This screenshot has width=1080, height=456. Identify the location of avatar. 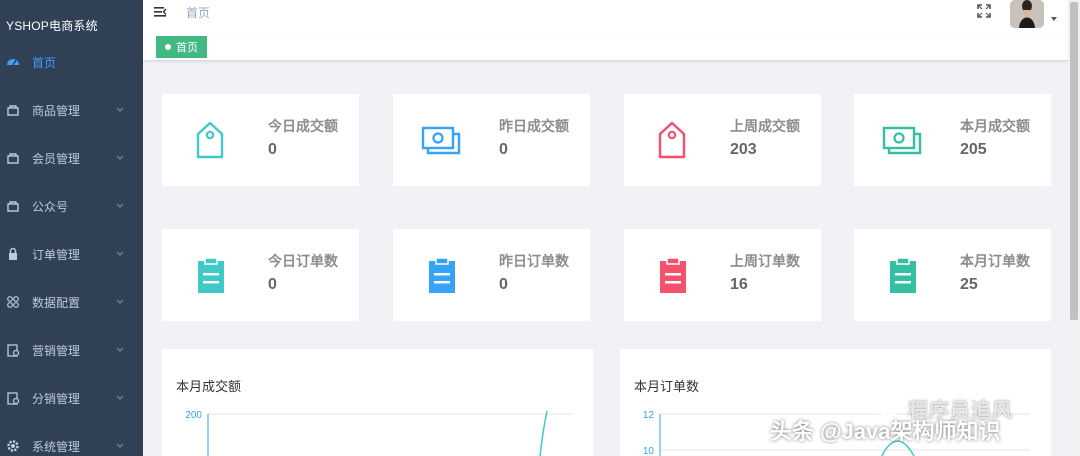
(1027, 14).